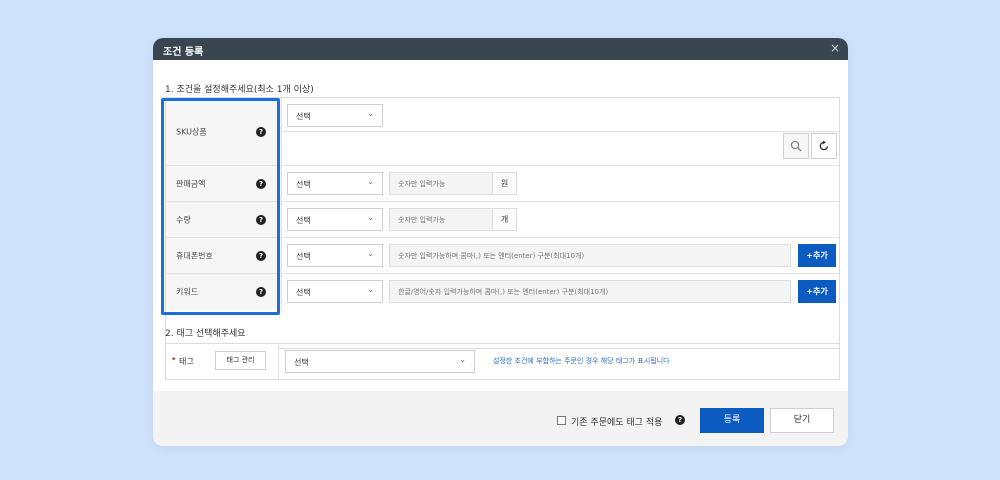 This screenshot has height=480, width=1000. What do you see at coordinates (500, 49) in the screenshot?
I see `modal-titlebar: 조건 등록 ×` at bounding box center [500, 49].